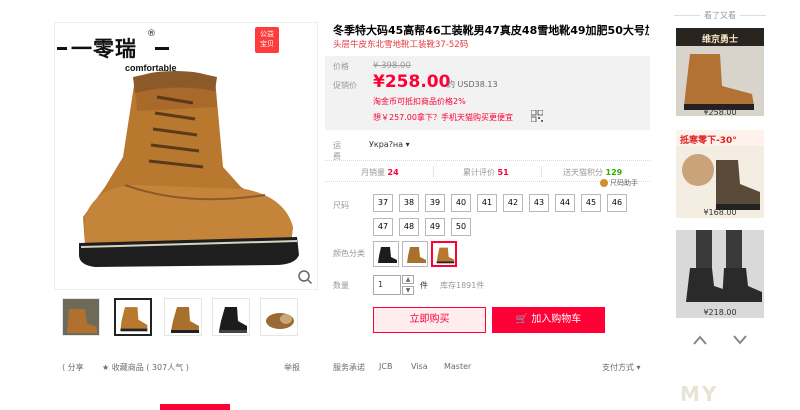  What do you see at coordinates (503, 172) in the screenshot?
I see `reviews-value: 51` at bounding box center [503, 172].